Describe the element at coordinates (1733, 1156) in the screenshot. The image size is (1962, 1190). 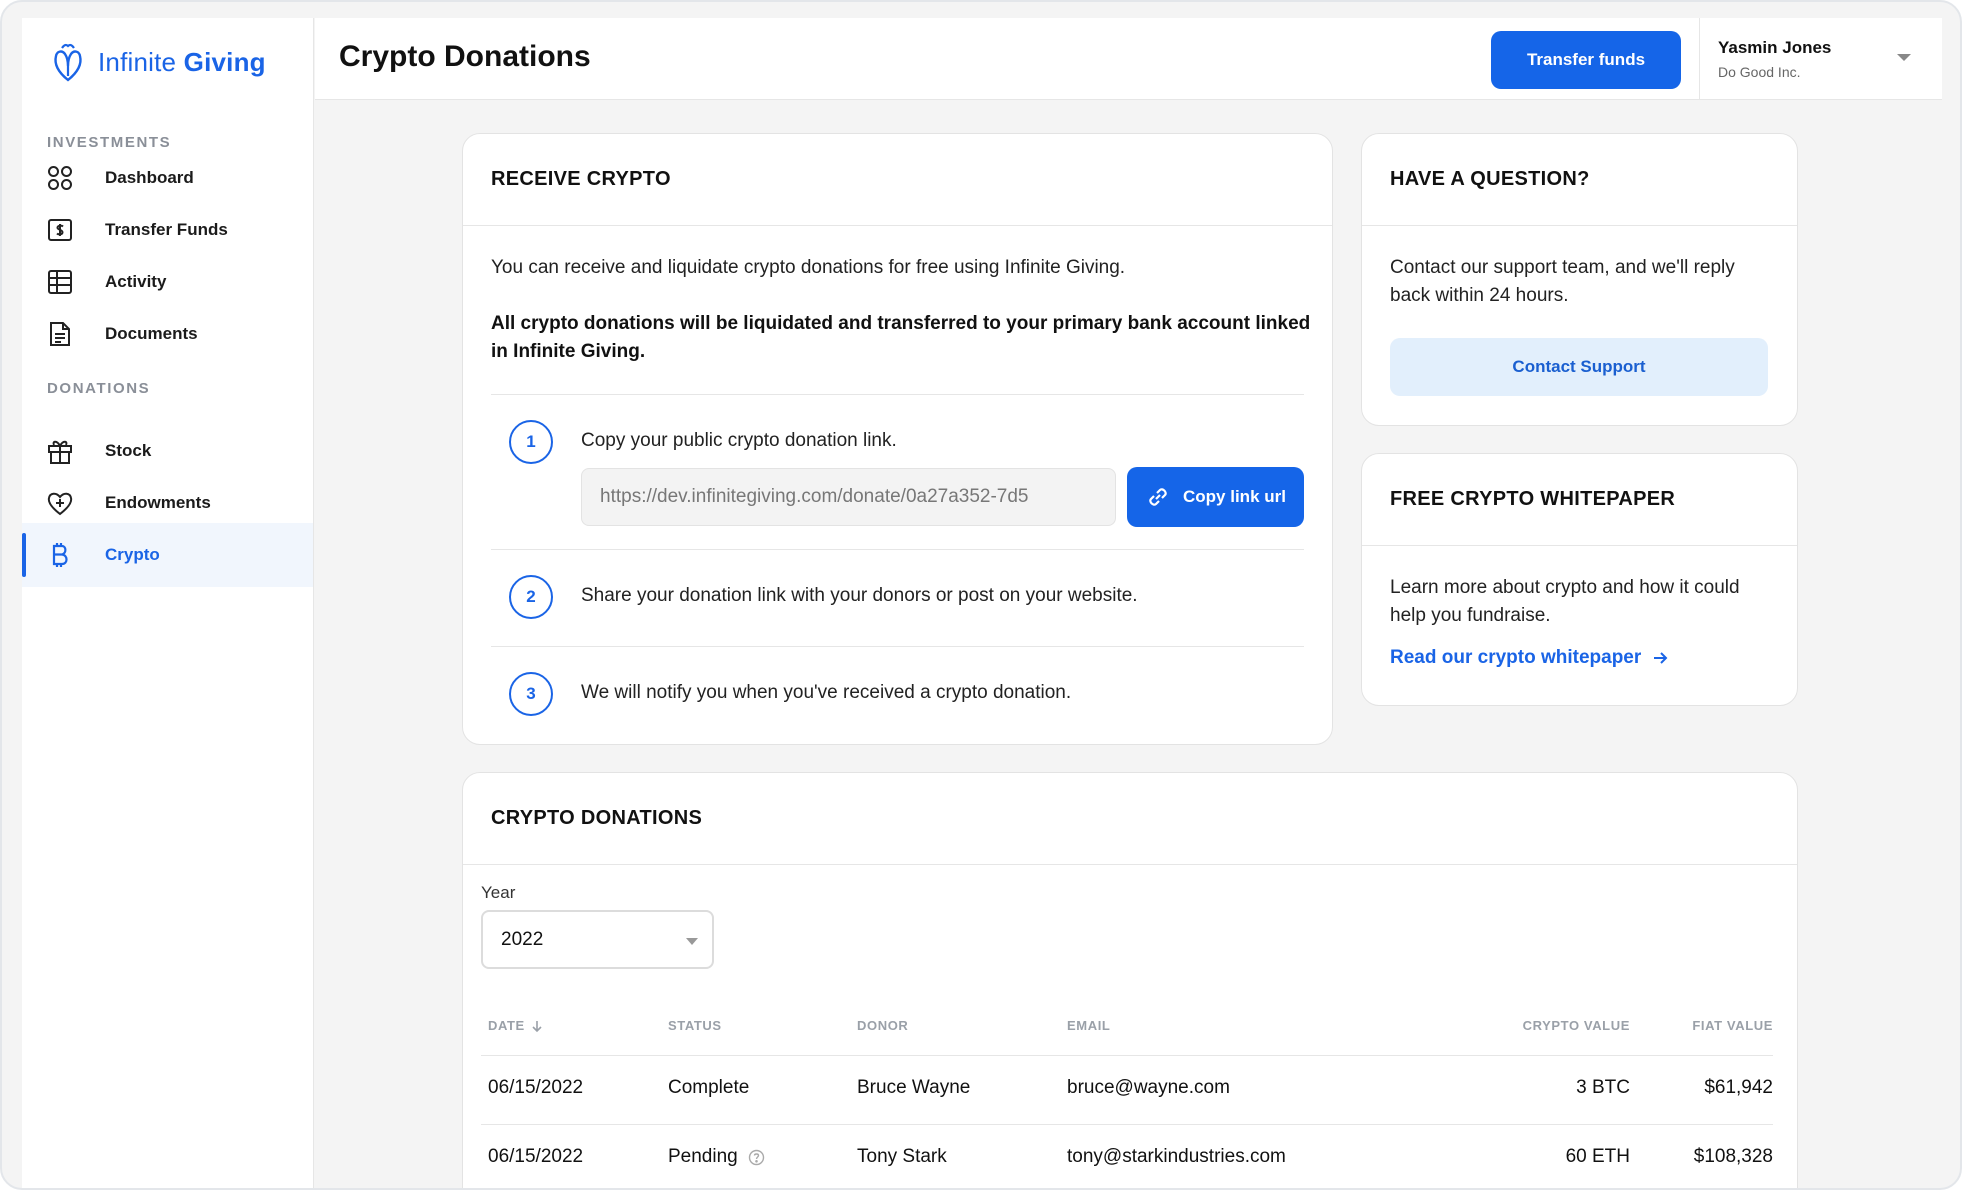
I see `cell-fiat-value: $108,328` at that location.